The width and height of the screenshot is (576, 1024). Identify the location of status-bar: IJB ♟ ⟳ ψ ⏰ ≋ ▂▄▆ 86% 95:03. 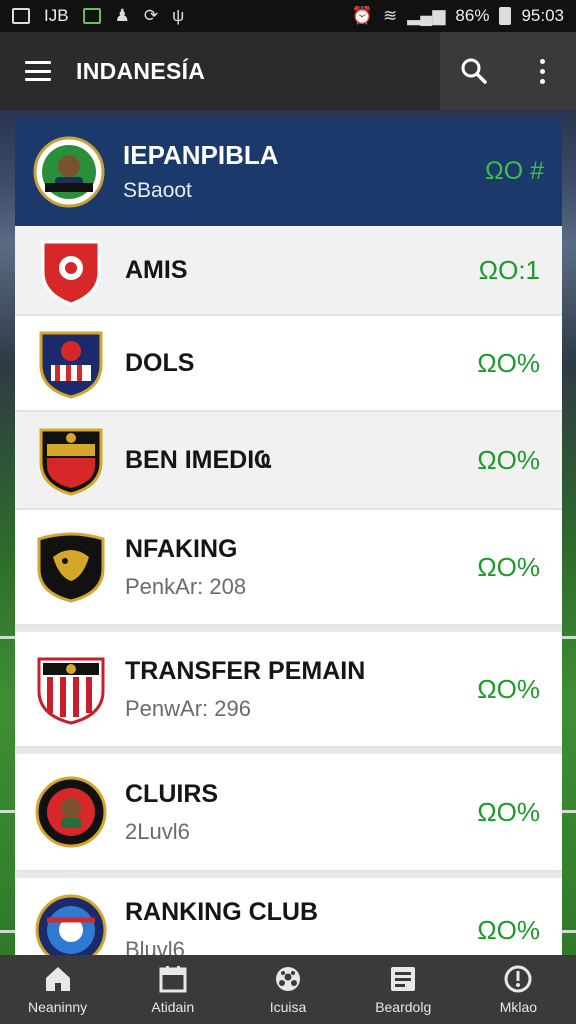
(288, 16).